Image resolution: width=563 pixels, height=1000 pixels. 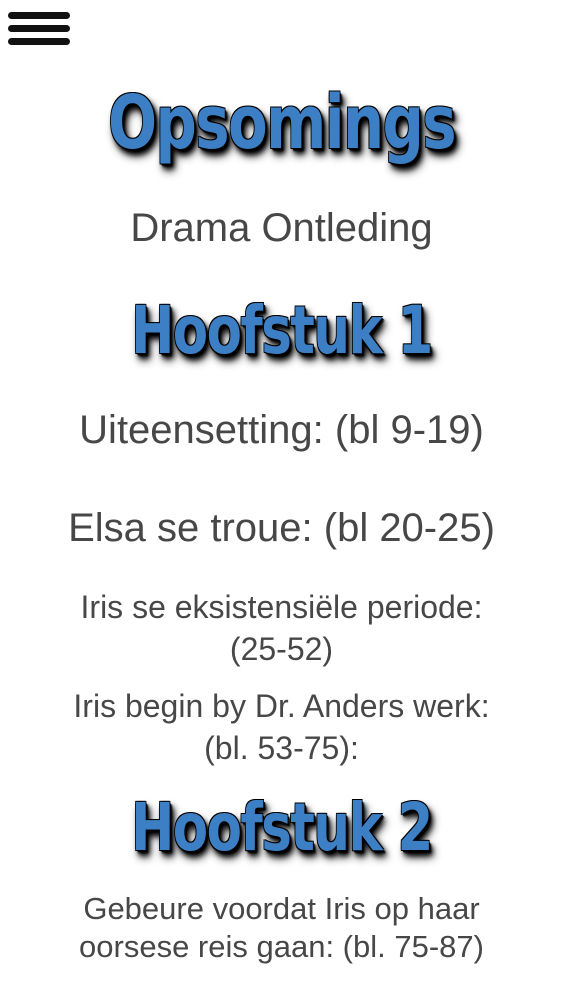 What do you see at coordinates (281, 649) in the screenshot?
I see `link-line-2: (25-52)` at bounding box center [281, 649].